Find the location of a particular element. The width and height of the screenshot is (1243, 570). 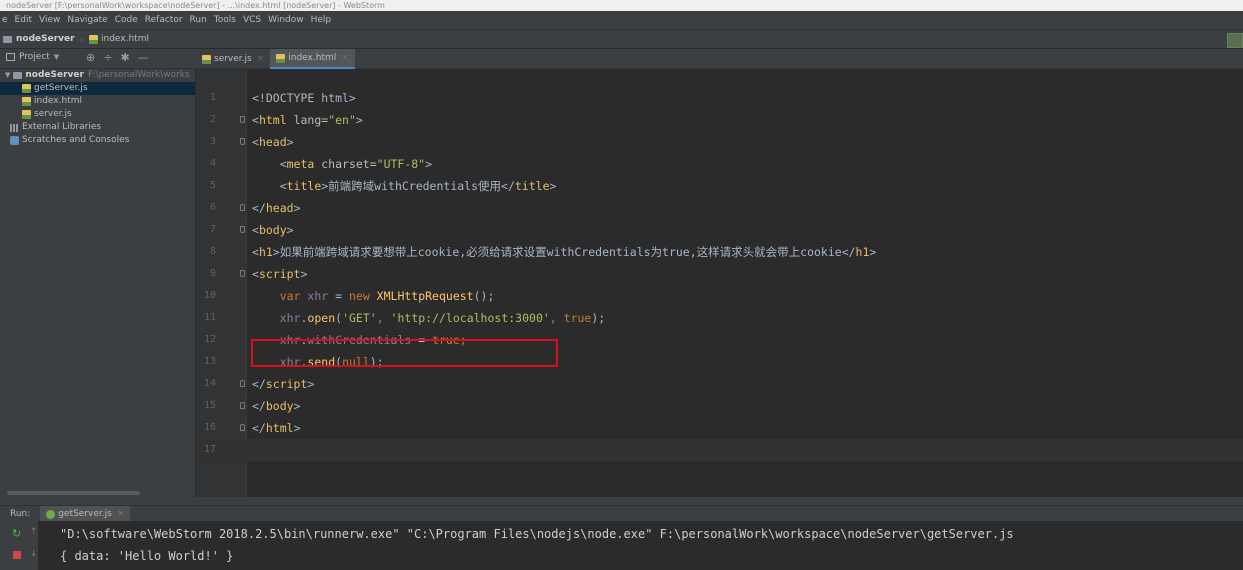

breadcrumb-project: nodeServer is located at coordinates (37, 39).